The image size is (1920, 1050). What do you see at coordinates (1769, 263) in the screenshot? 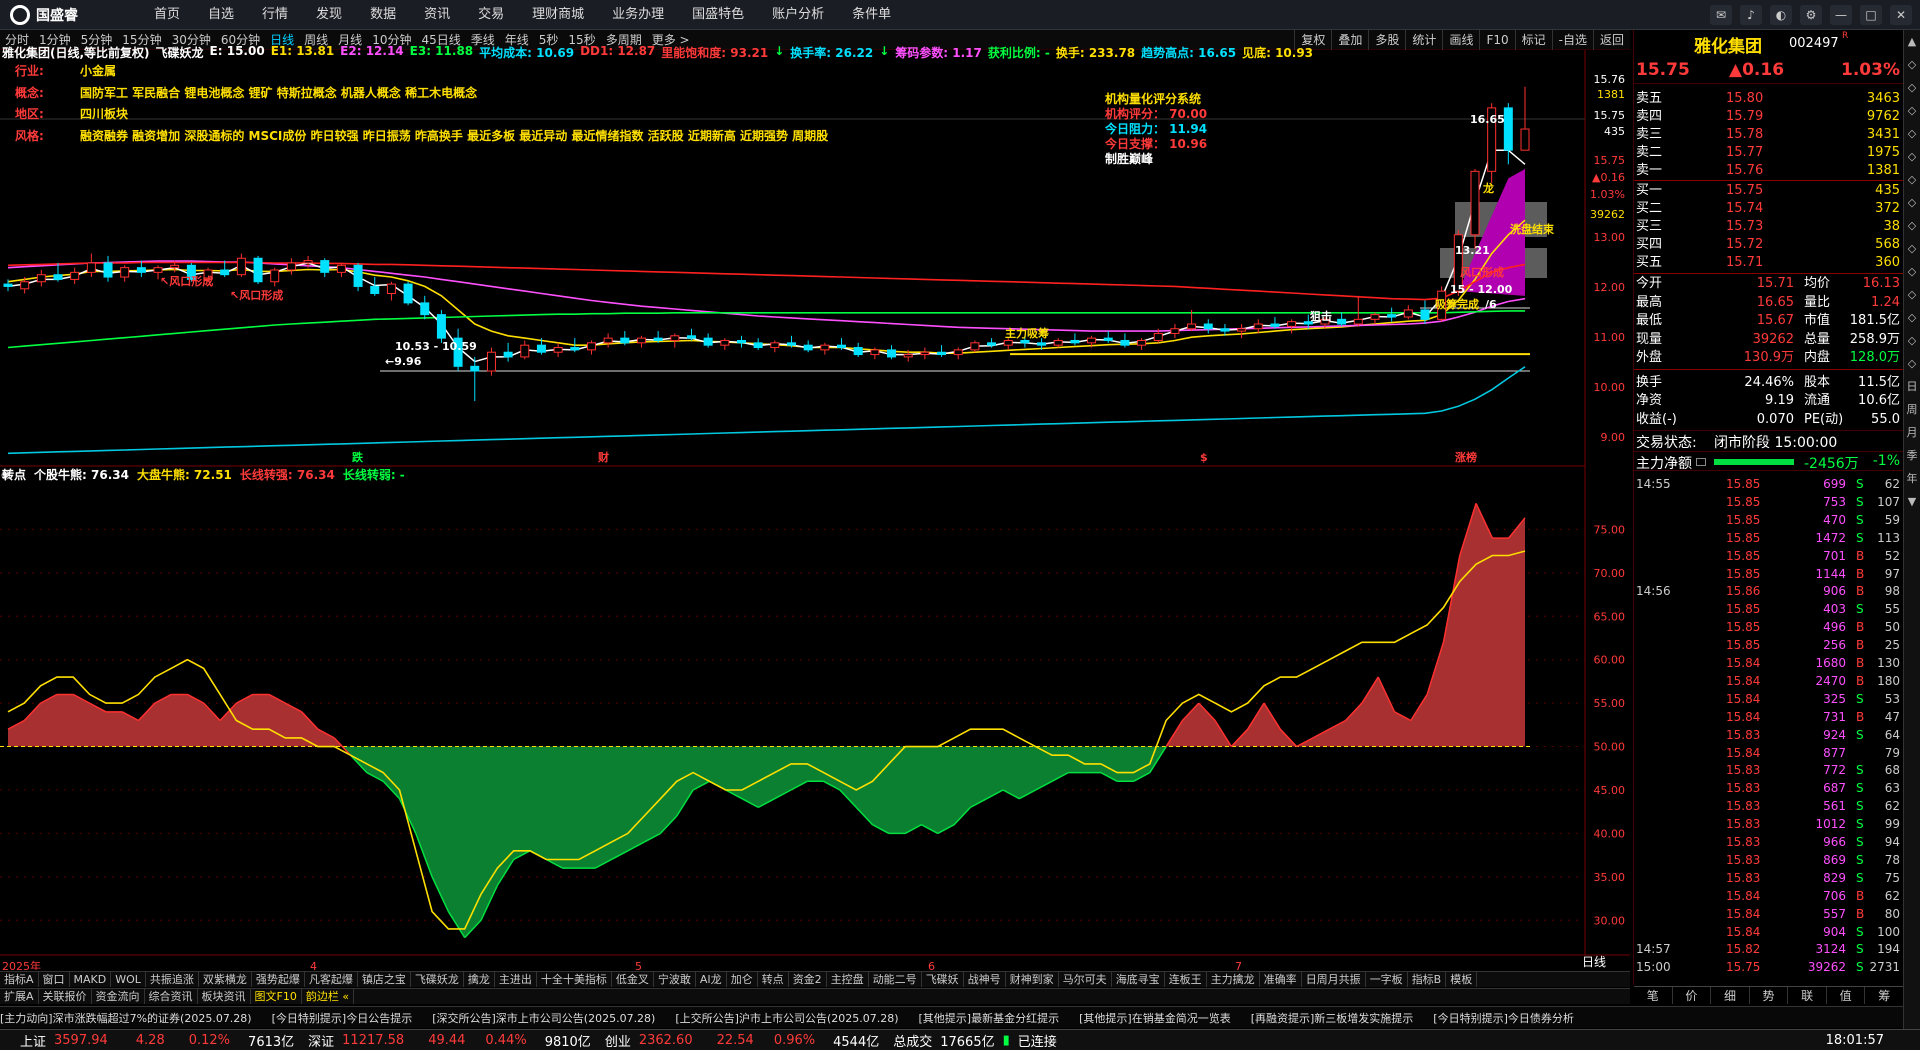
I see `bid-row: 买五 15.71 360` at bounding box center [1769, 263].